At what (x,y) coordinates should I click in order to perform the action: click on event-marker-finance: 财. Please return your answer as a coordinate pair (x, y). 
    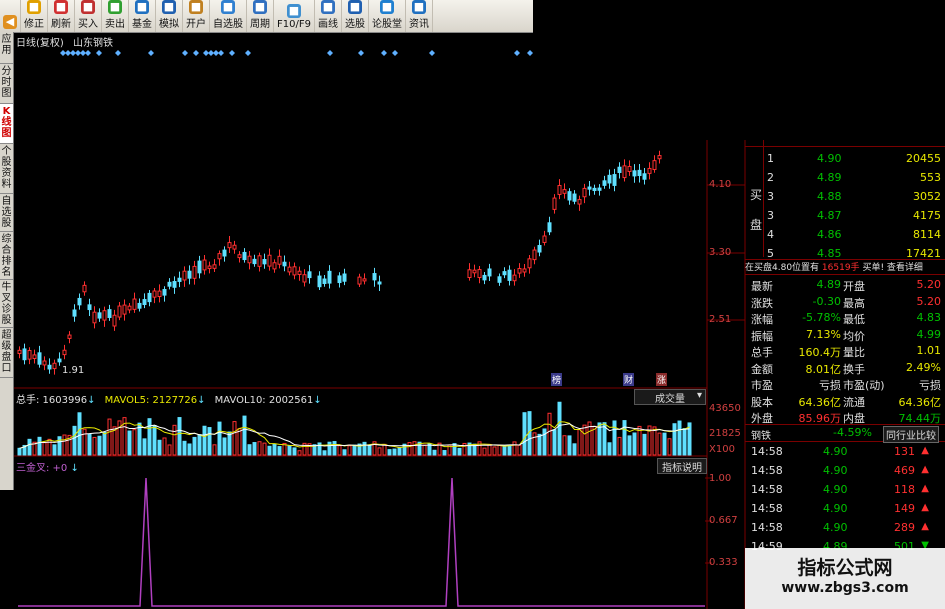
    Looking at the image, I should click on (629, 379).